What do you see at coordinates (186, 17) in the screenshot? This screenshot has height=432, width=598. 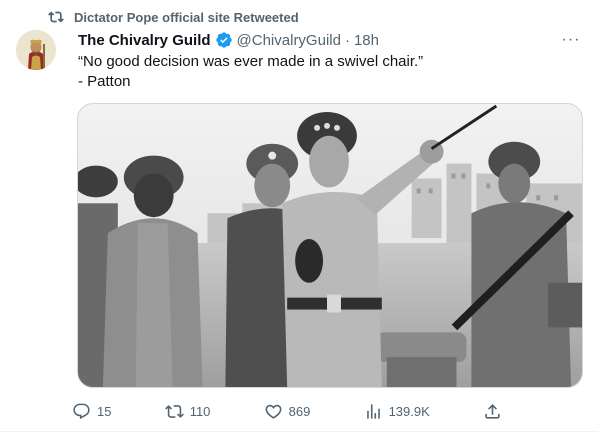 I see `retweet-label: Dictator Pope official site Retweeted` at bounding box center [186, 17].